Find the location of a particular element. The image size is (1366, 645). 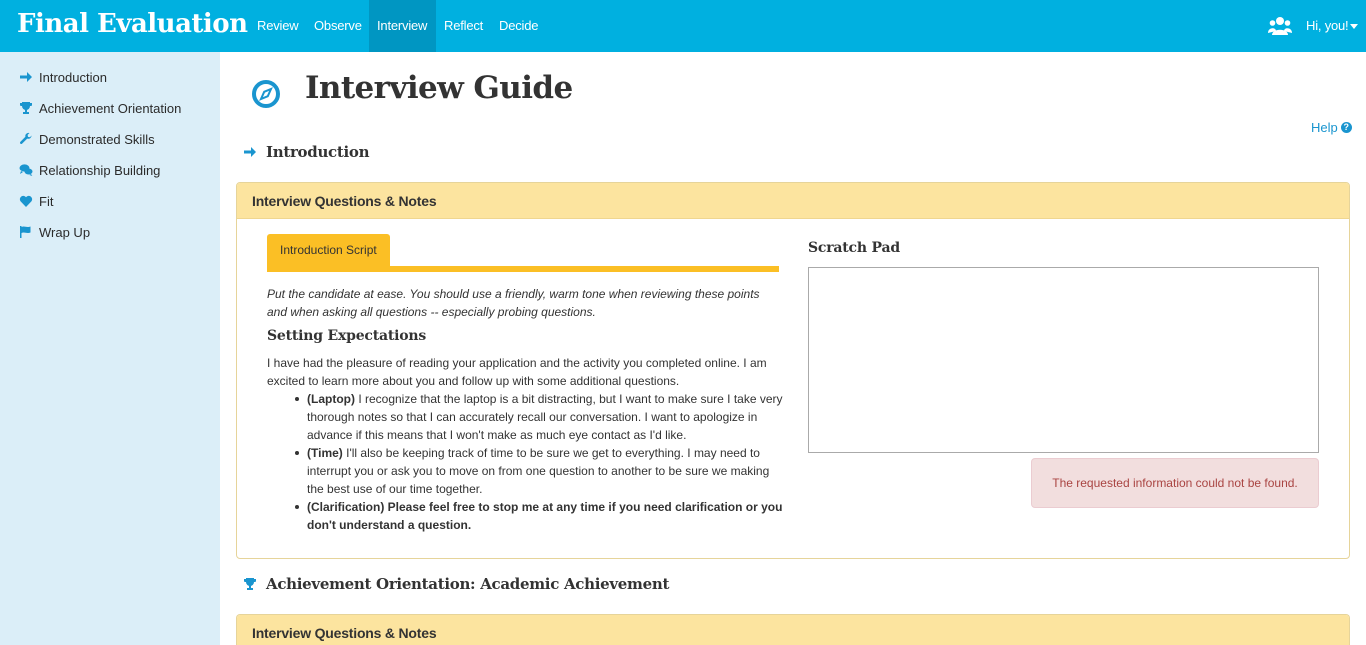

sidebar-item-demonstrated-skills: Demonstrated Skills is located at coordinates (87, 139).